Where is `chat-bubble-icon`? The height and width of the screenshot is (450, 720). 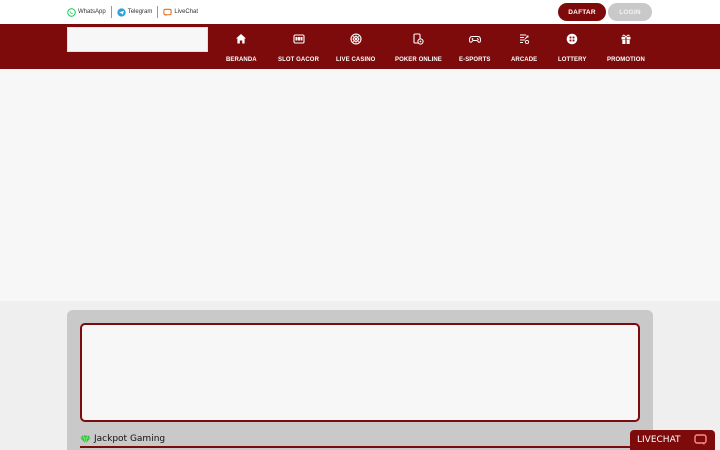
chat-bubble-icon is located at coordinates (700, 440).